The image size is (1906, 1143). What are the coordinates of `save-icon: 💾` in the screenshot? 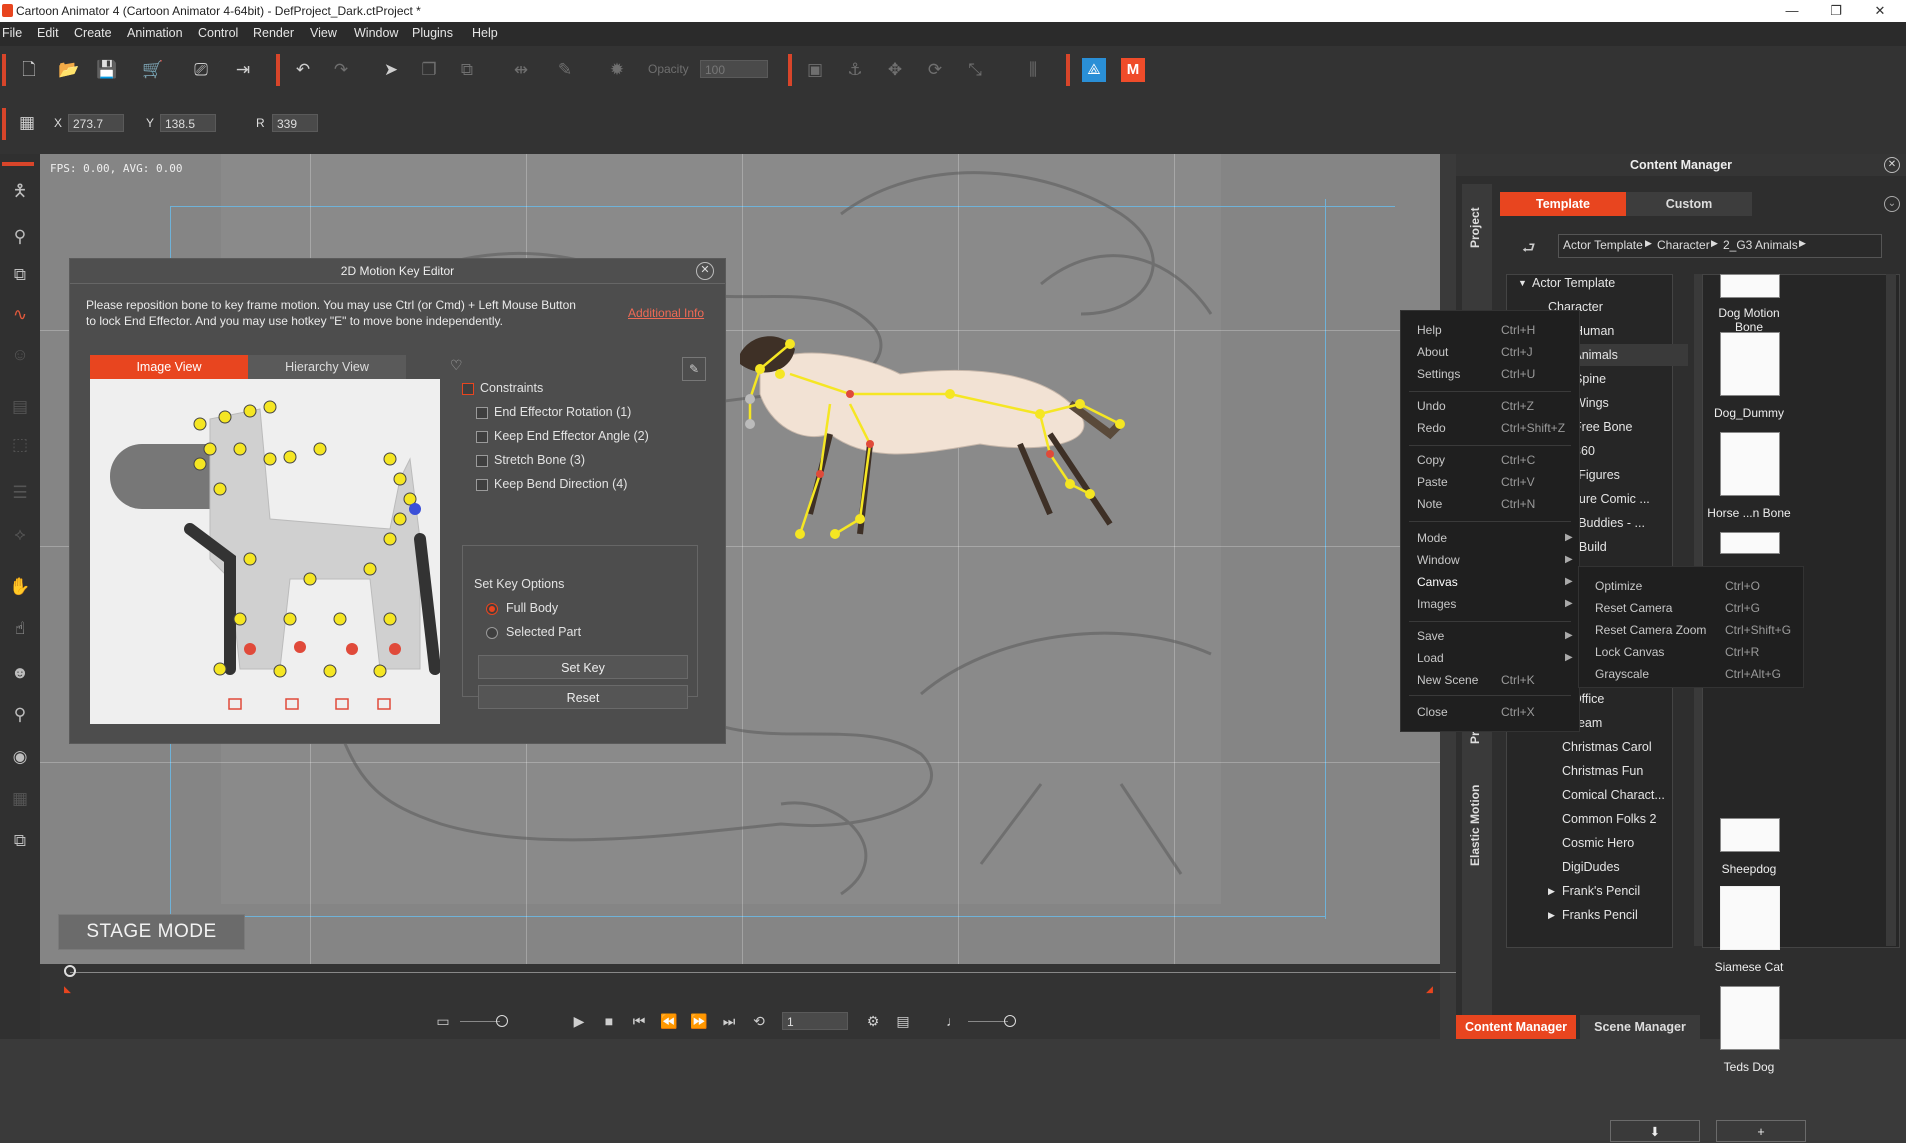 It's located at (107, 70).